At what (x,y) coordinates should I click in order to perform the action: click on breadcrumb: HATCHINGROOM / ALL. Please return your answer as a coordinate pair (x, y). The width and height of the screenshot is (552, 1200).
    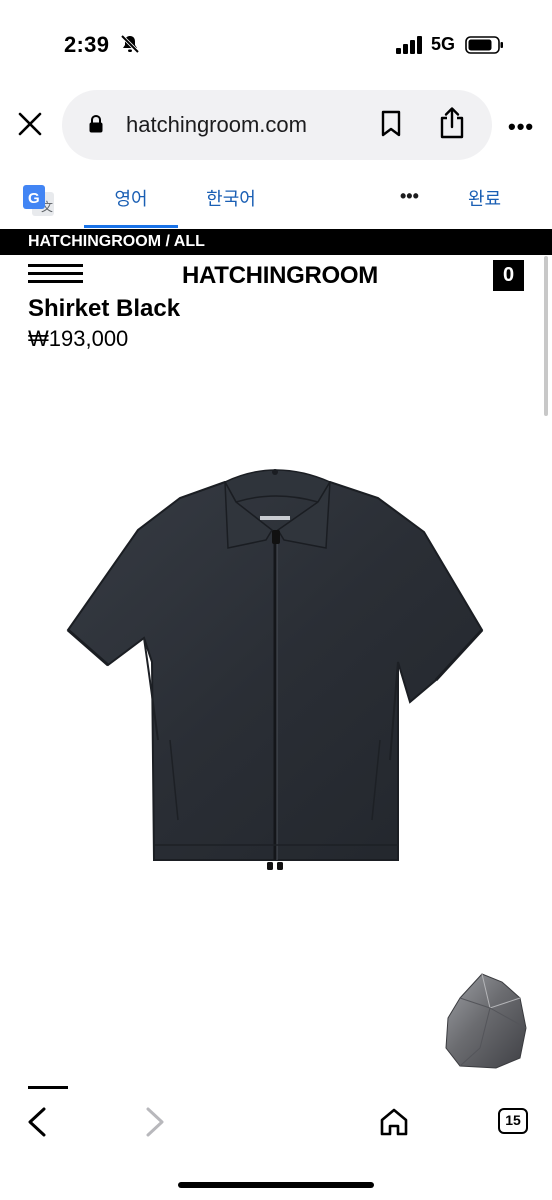
    Looking at the image, I should click on (276, 242).